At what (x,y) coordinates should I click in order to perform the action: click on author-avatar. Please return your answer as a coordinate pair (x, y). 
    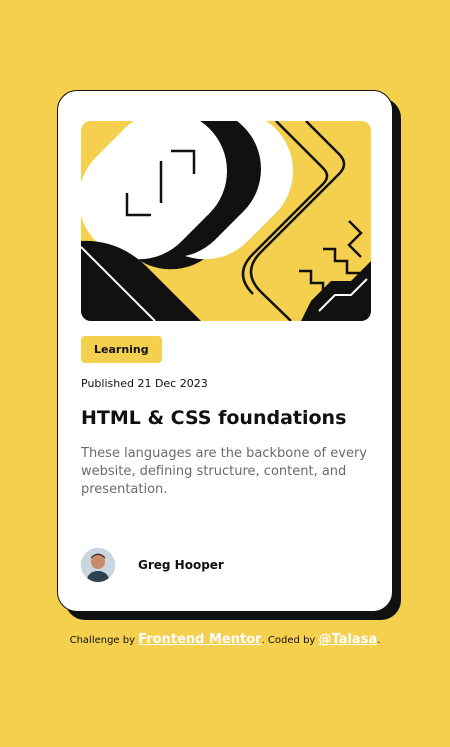
    Looking at the image, I should click on (98, 565).